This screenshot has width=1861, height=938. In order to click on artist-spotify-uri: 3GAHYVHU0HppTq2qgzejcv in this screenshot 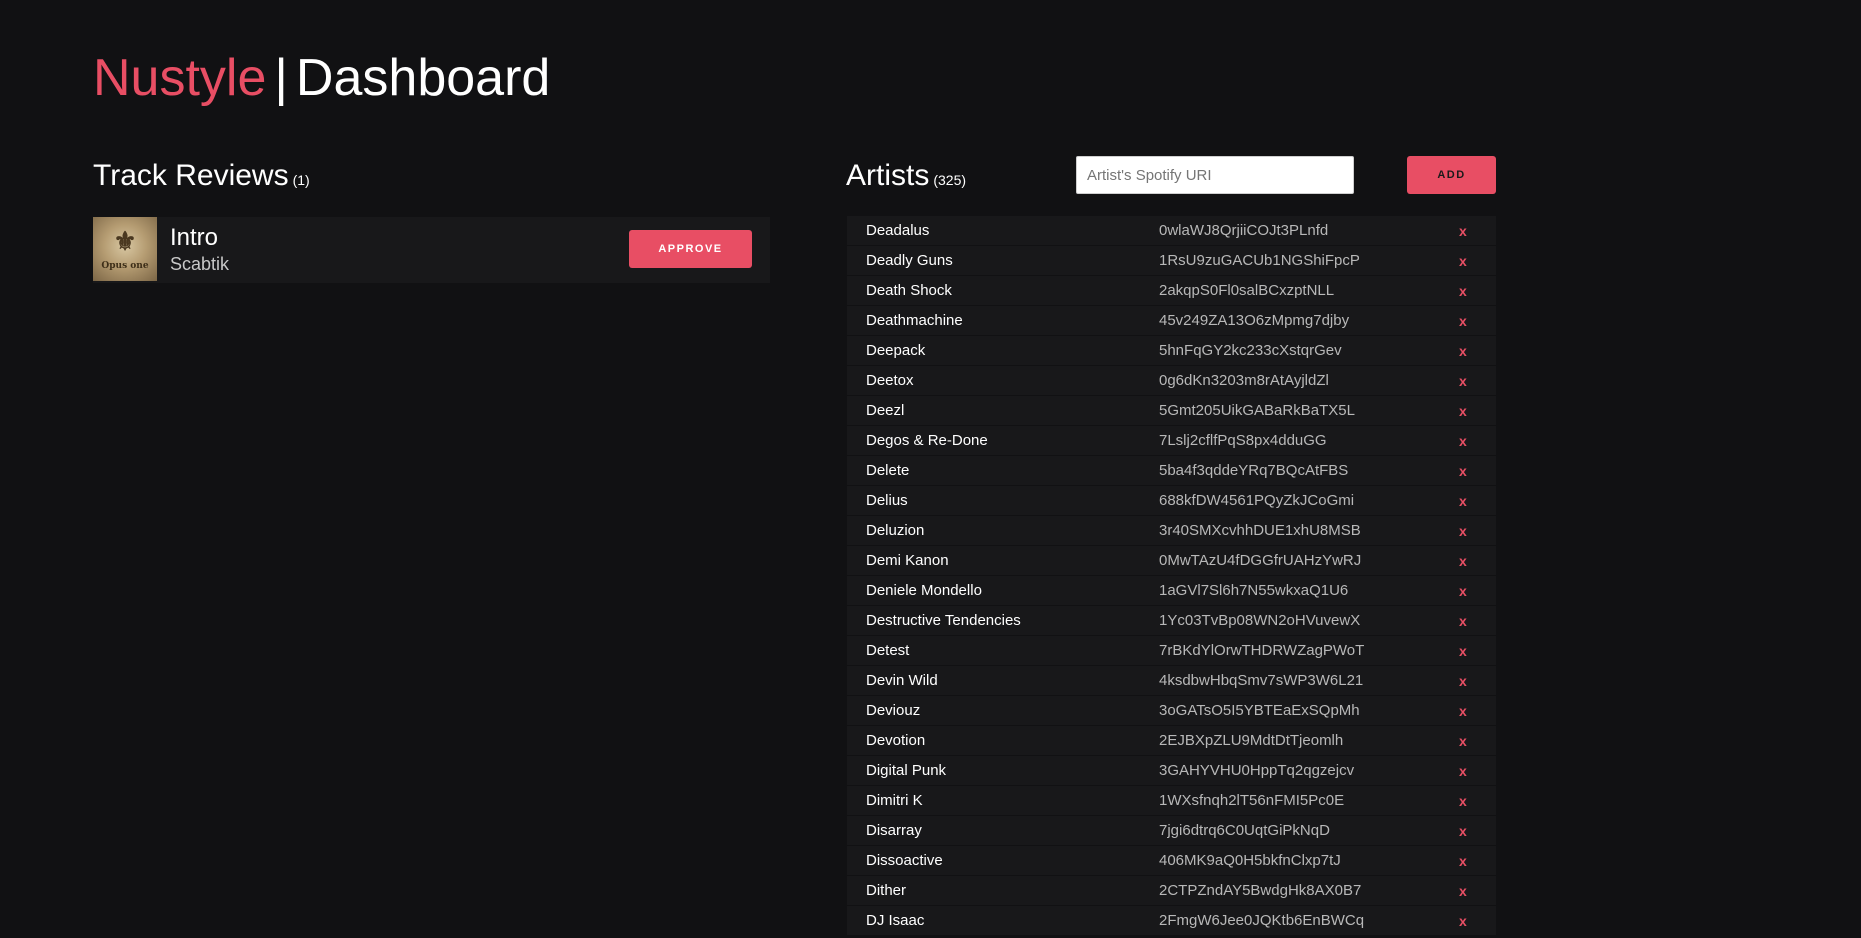, I will do `click(1257, 770)`.